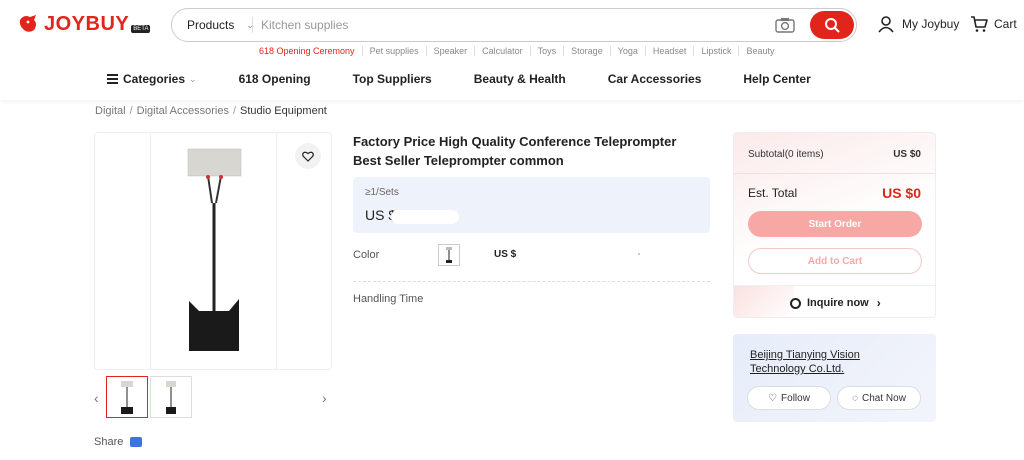 This screenshot has height=460, width=1024. I want to click on est-total-value: US $0, so click(901, 193).